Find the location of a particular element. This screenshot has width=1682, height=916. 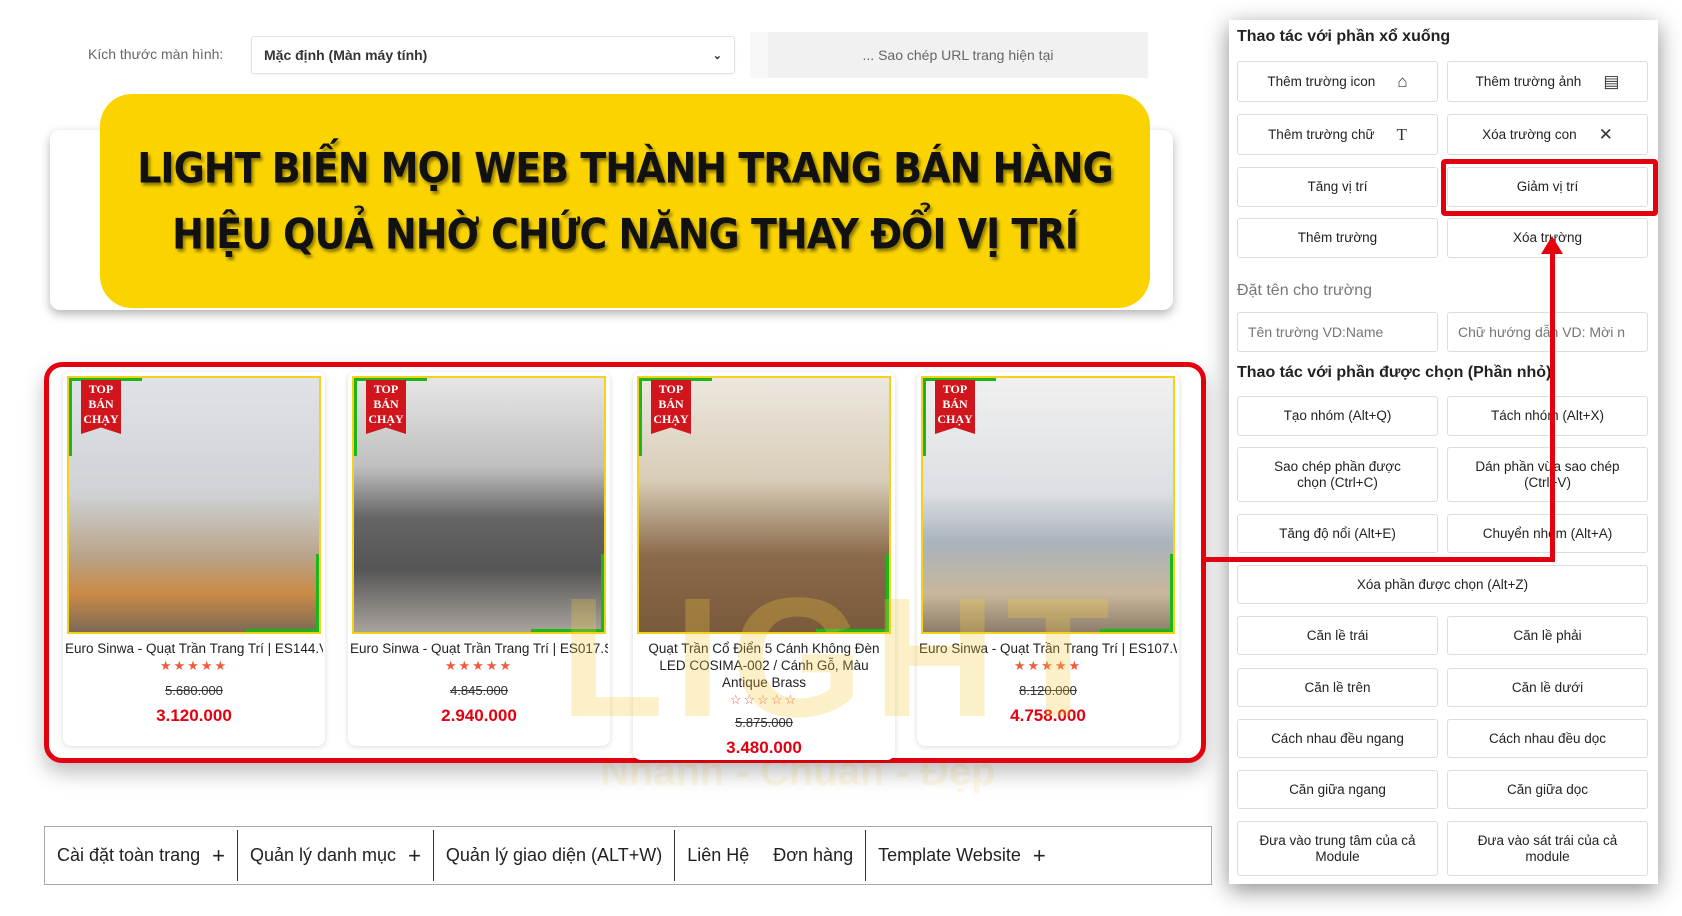

align-right-button: Căn lề phải is located at coordinates (1547, 635).